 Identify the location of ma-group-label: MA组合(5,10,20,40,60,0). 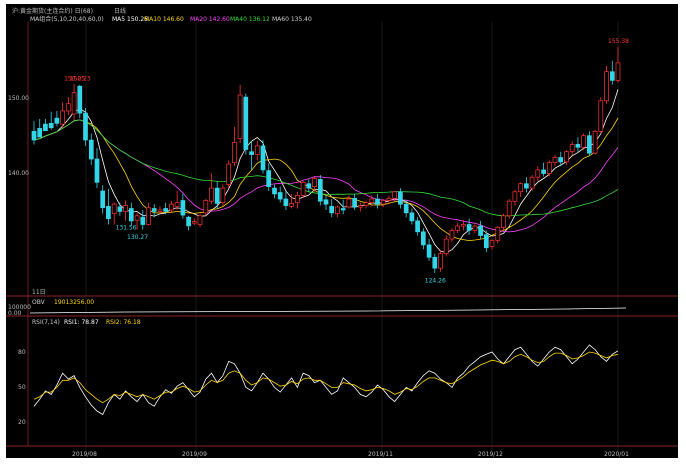
(67, 19).